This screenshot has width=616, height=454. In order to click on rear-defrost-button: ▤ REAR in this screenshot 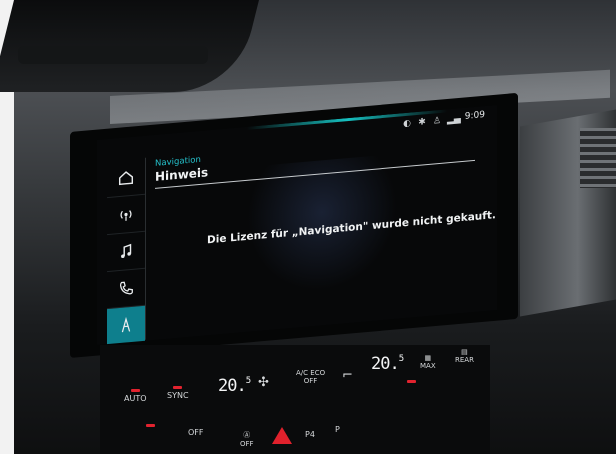, I will do `click(464, 356)`.